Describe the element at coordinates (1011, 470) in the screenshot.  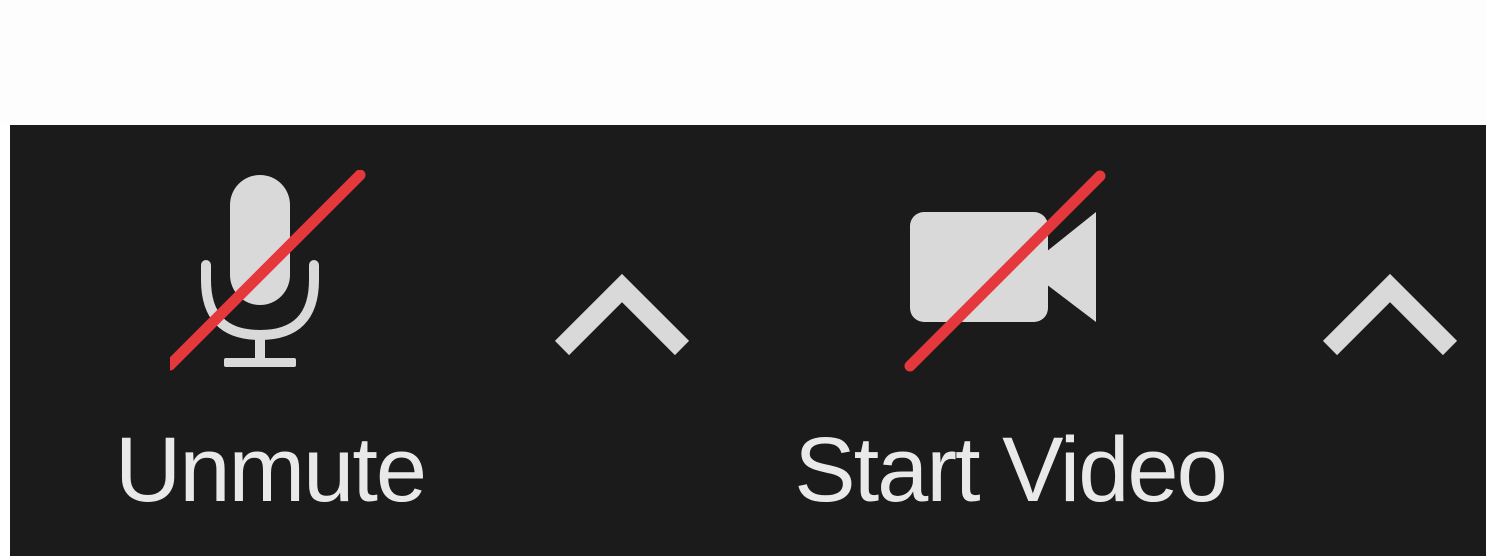
I see `start-video-label: Start Video` at that location.